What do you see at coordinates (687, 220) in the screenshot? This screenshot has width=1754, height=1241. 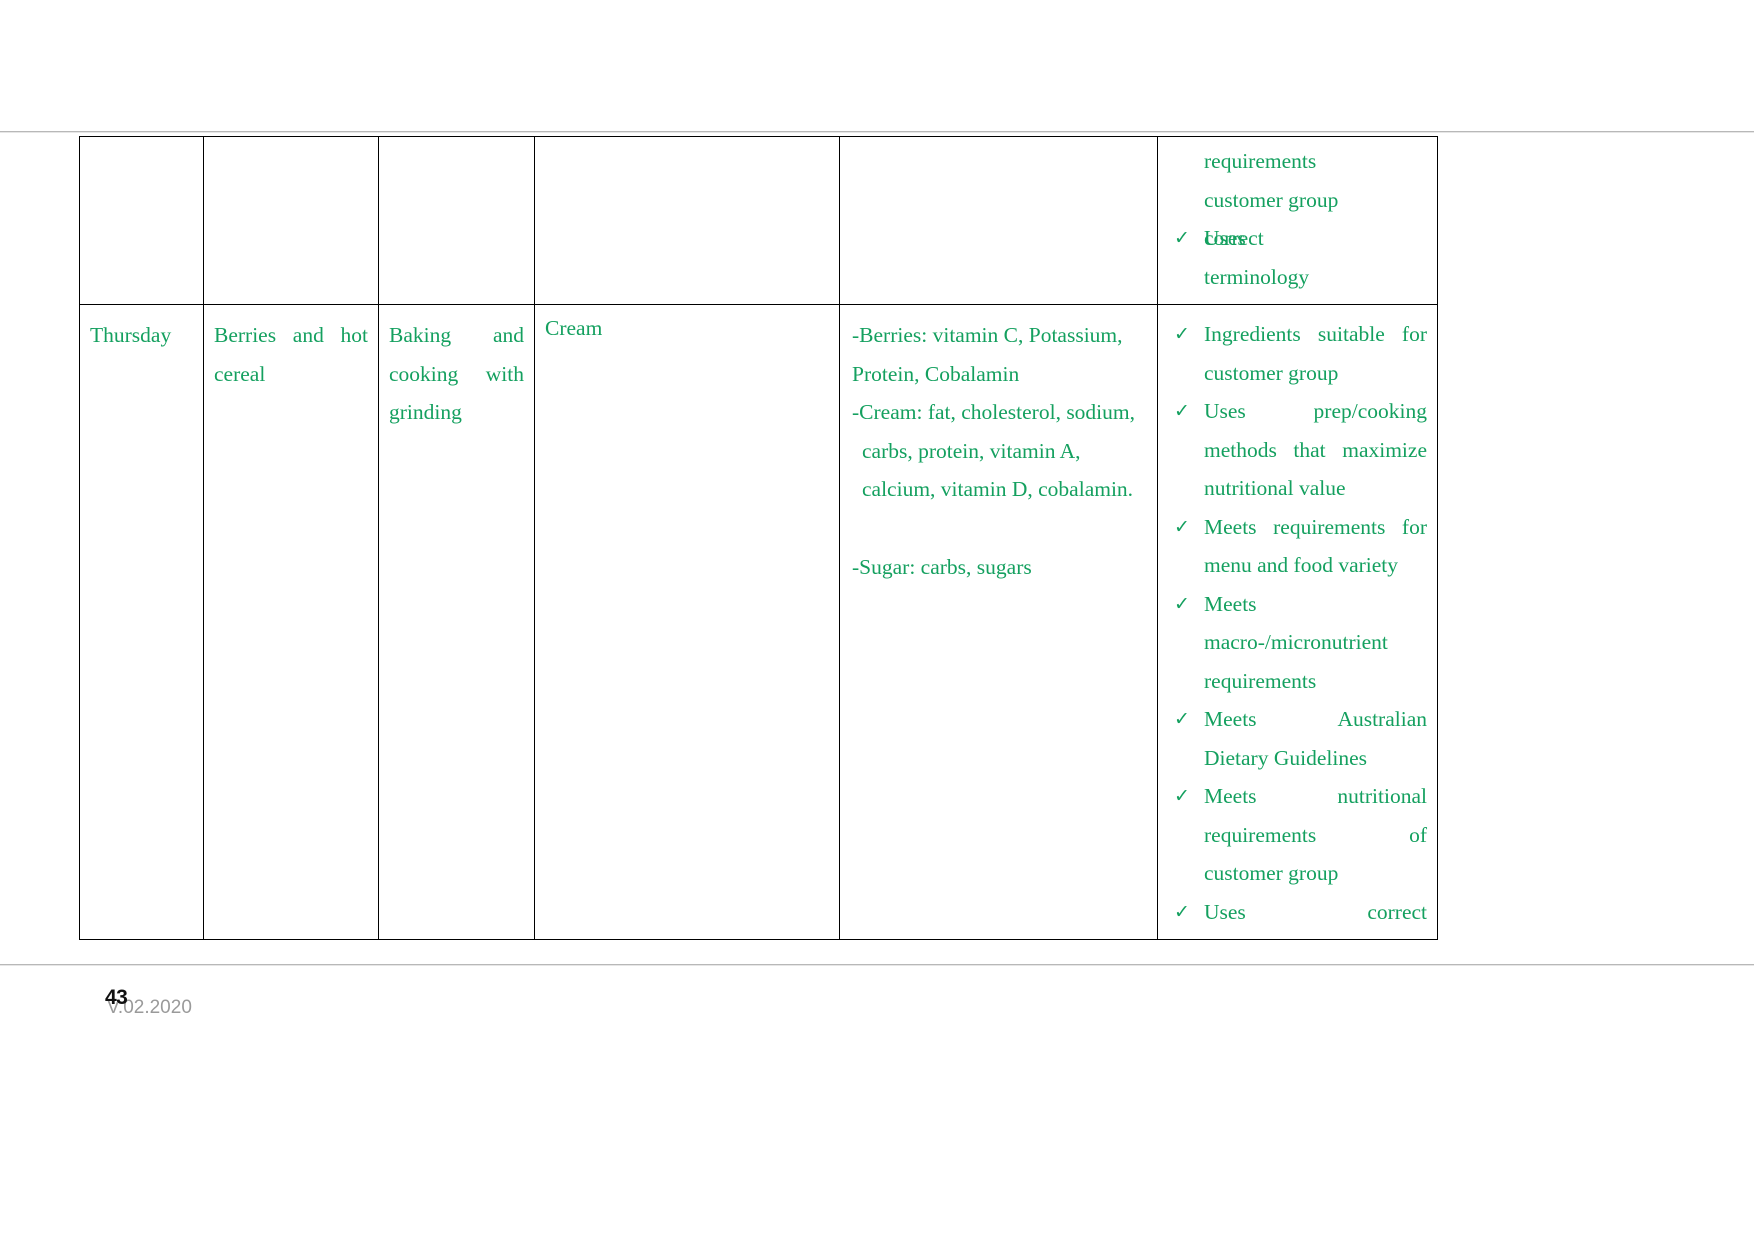 I see `cell-ingredient-continuation` at bounding box center [687, 220].